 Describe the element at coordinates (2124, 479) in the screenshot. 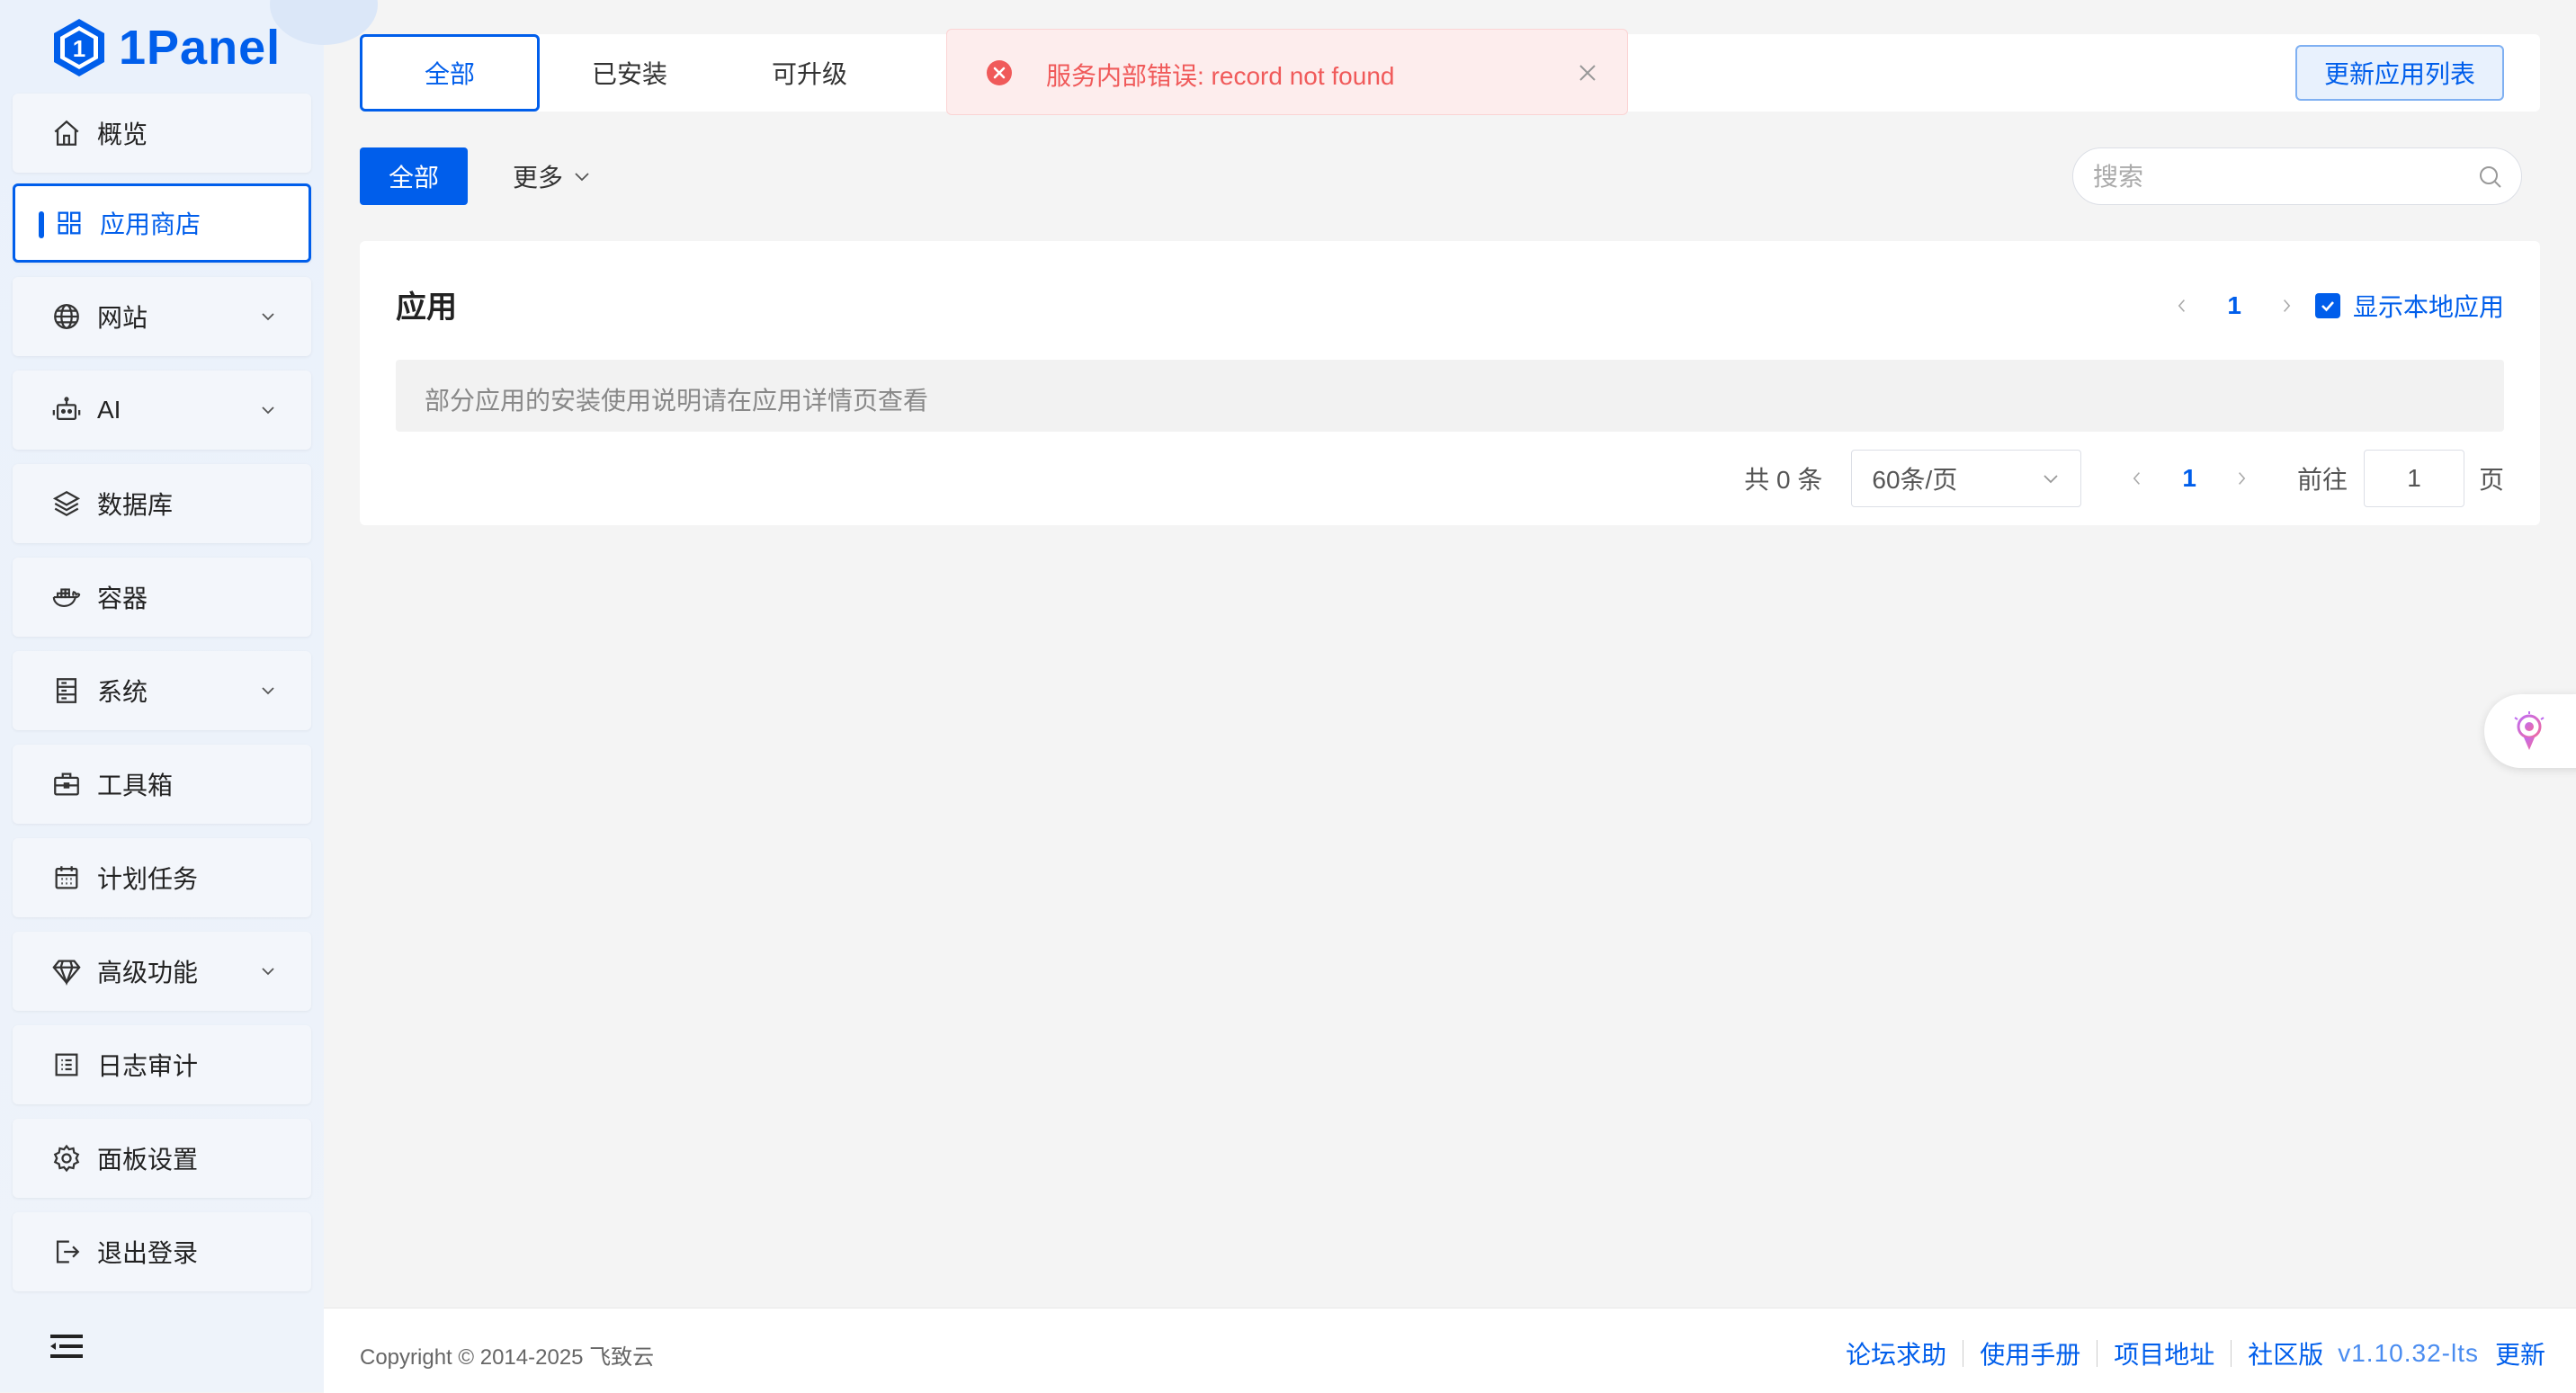

I see `pagination: 共 0 条 60条/页 1 前往 1 页` at that location.